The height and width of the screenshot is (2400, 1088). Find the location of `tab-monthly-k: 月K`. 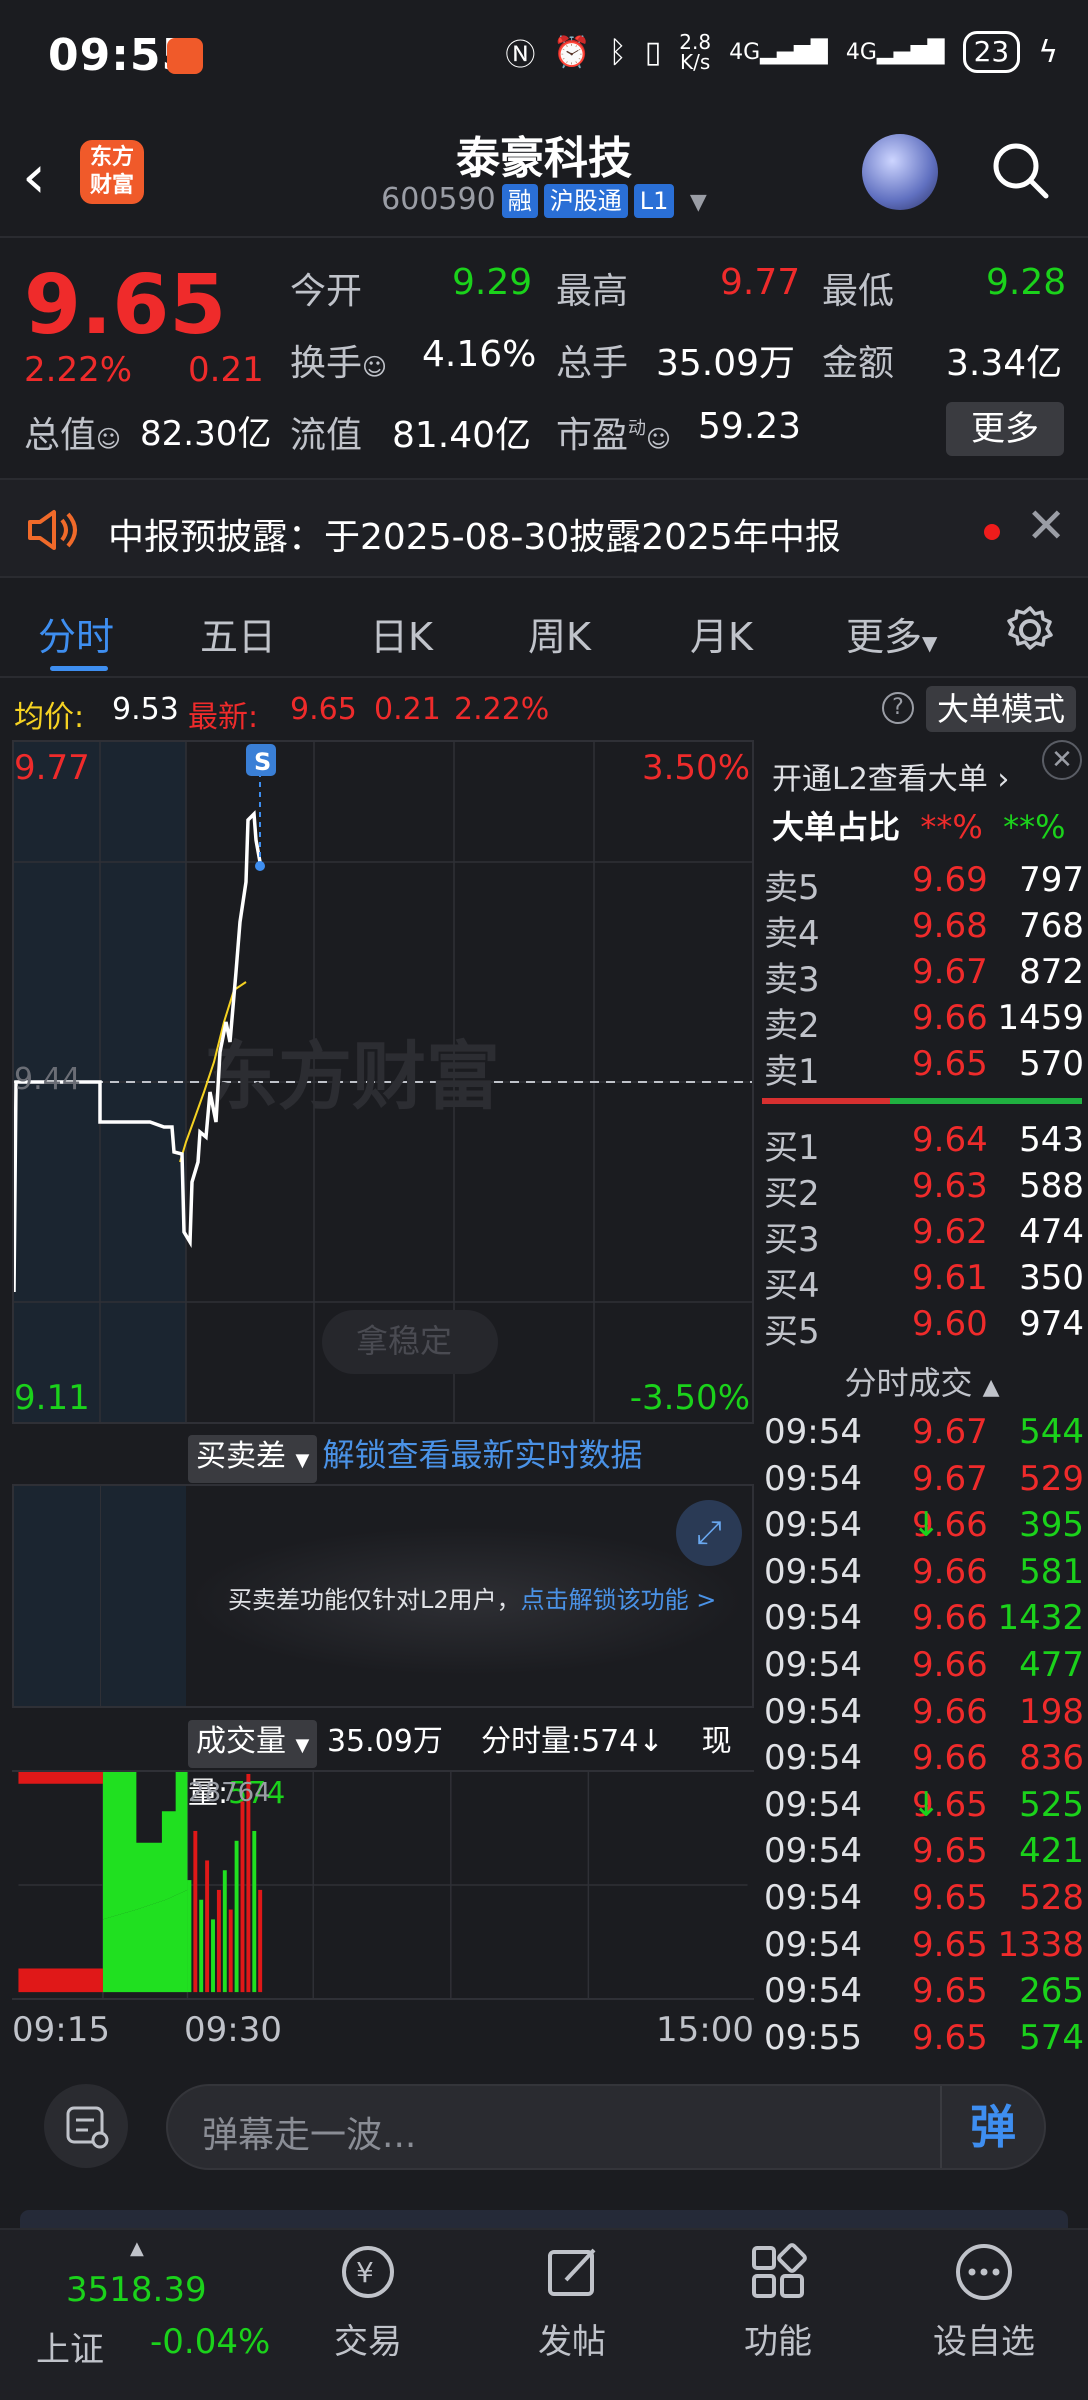

tab-monthly-k: 月K is located at coordinates (721, 633).